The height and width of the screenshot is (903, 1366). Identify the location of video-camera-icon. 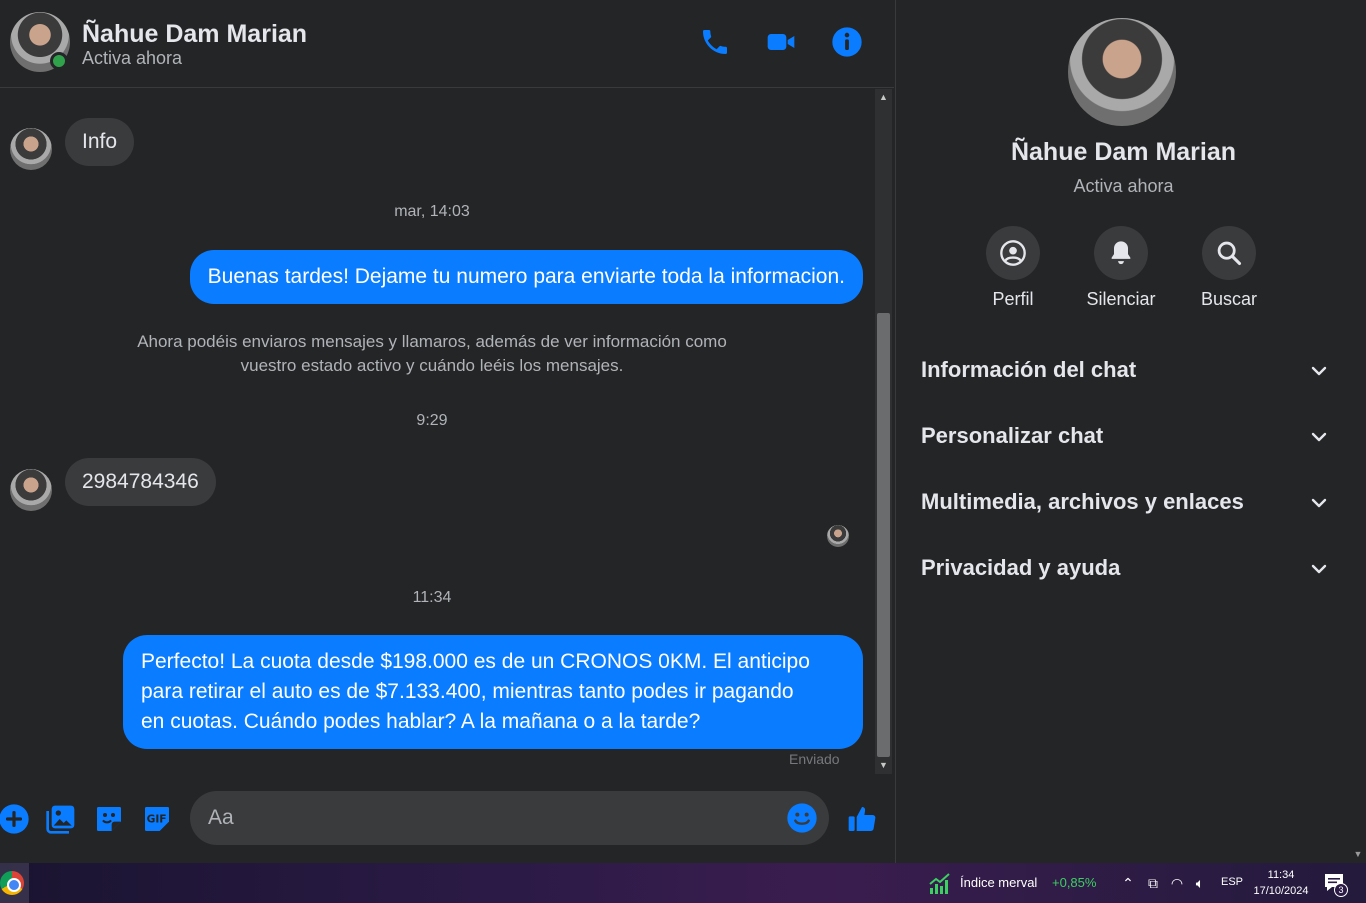
(781, 42).